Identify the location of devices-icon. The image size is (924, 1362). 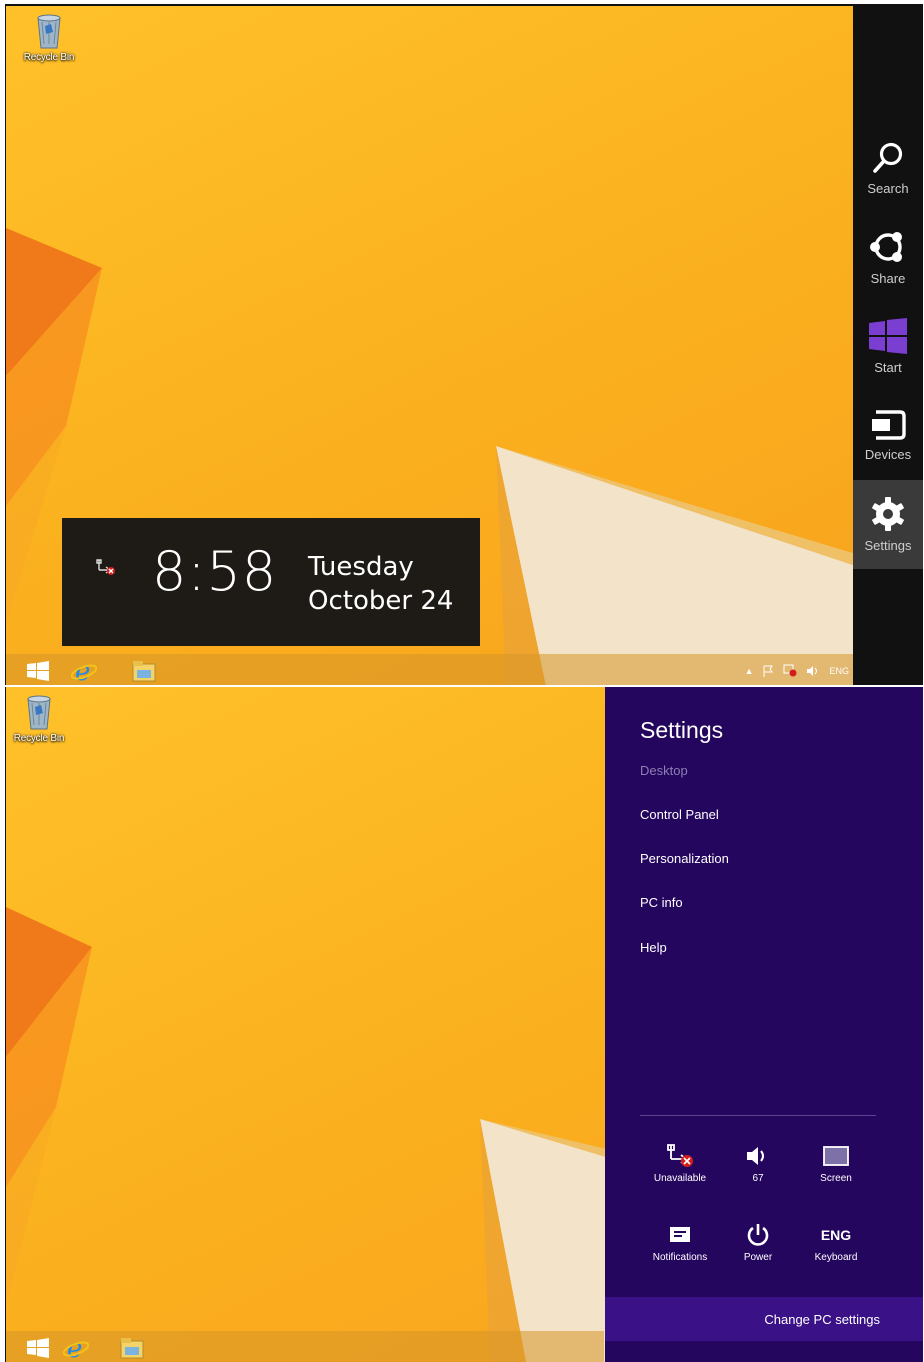
(889, 425).